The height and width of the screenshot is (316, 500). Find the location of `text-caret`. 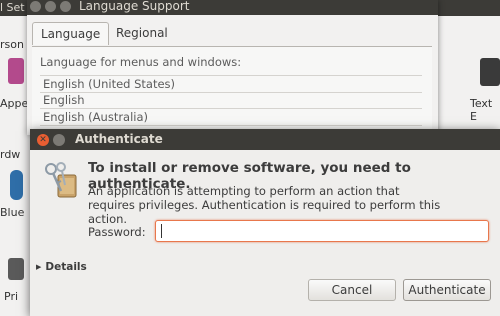

text-caret is located at coordinates (161, 231).